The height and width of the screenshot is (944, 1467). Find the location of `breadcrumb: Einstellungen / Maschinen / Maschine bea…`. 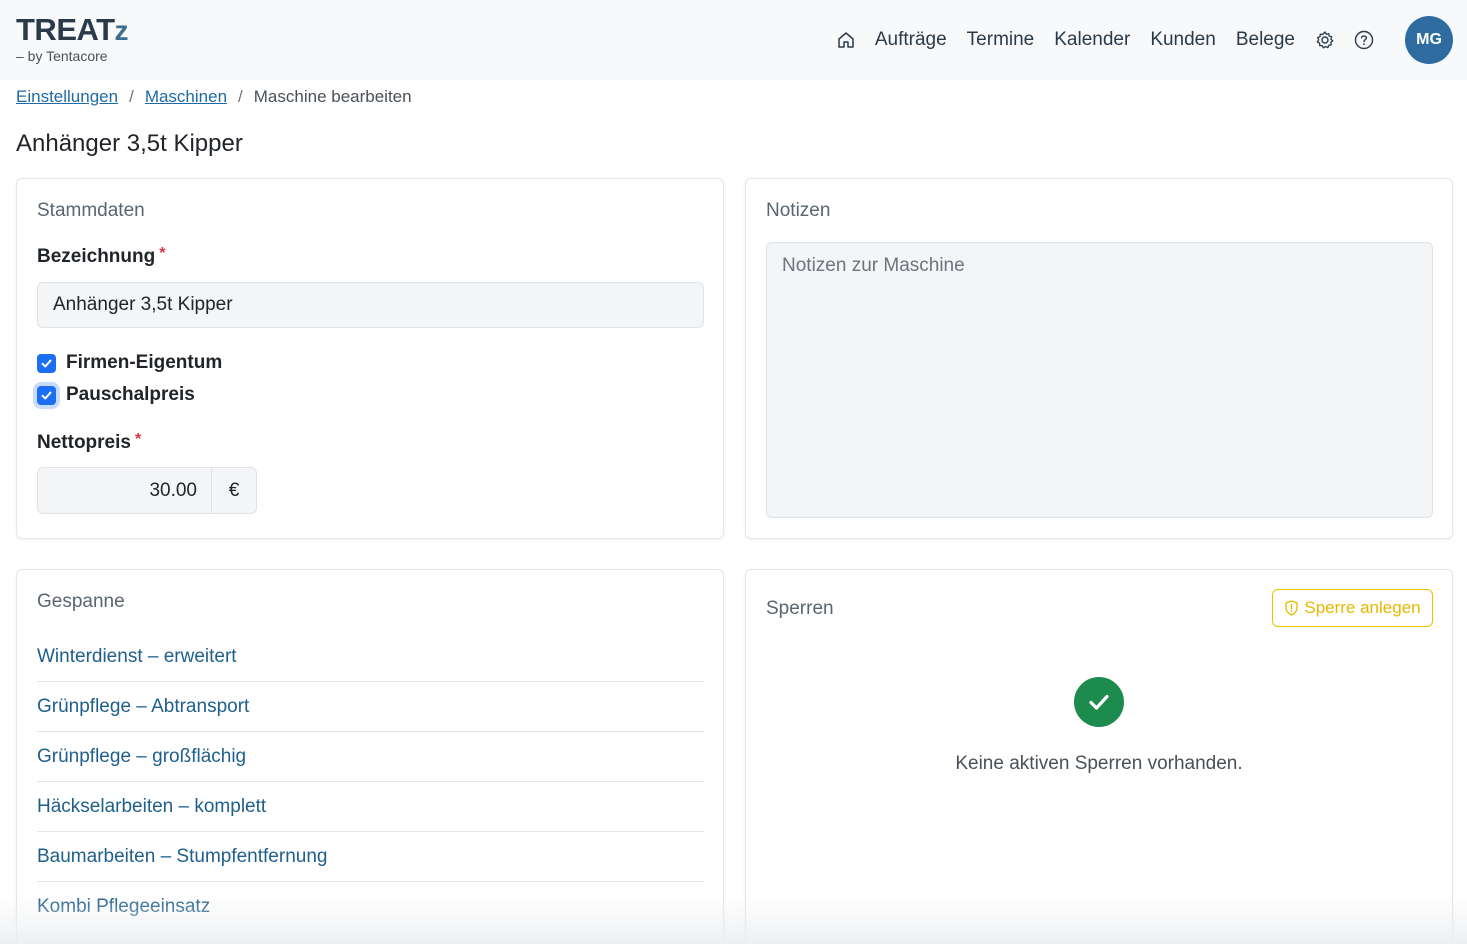

breadcrumb: Einstellungen / Maschinen / Maschine bea… is located at coordinates (214, 97).